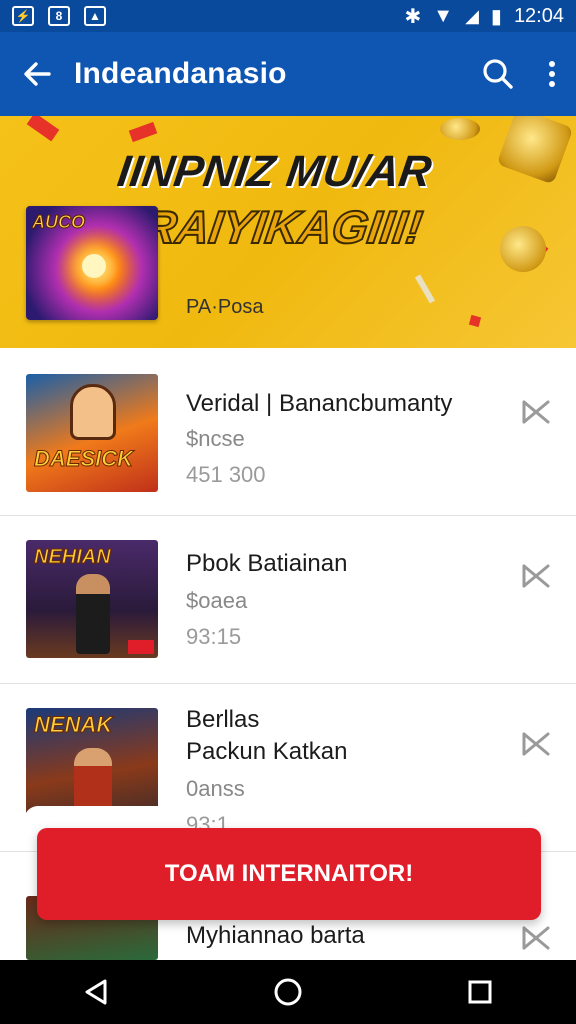 Image resolution: width=576 pixels, height=1024 pixels. Describe the element at coordinates (73, 725) in the screenshot. I see `thumb-label: NENAK` at that location.